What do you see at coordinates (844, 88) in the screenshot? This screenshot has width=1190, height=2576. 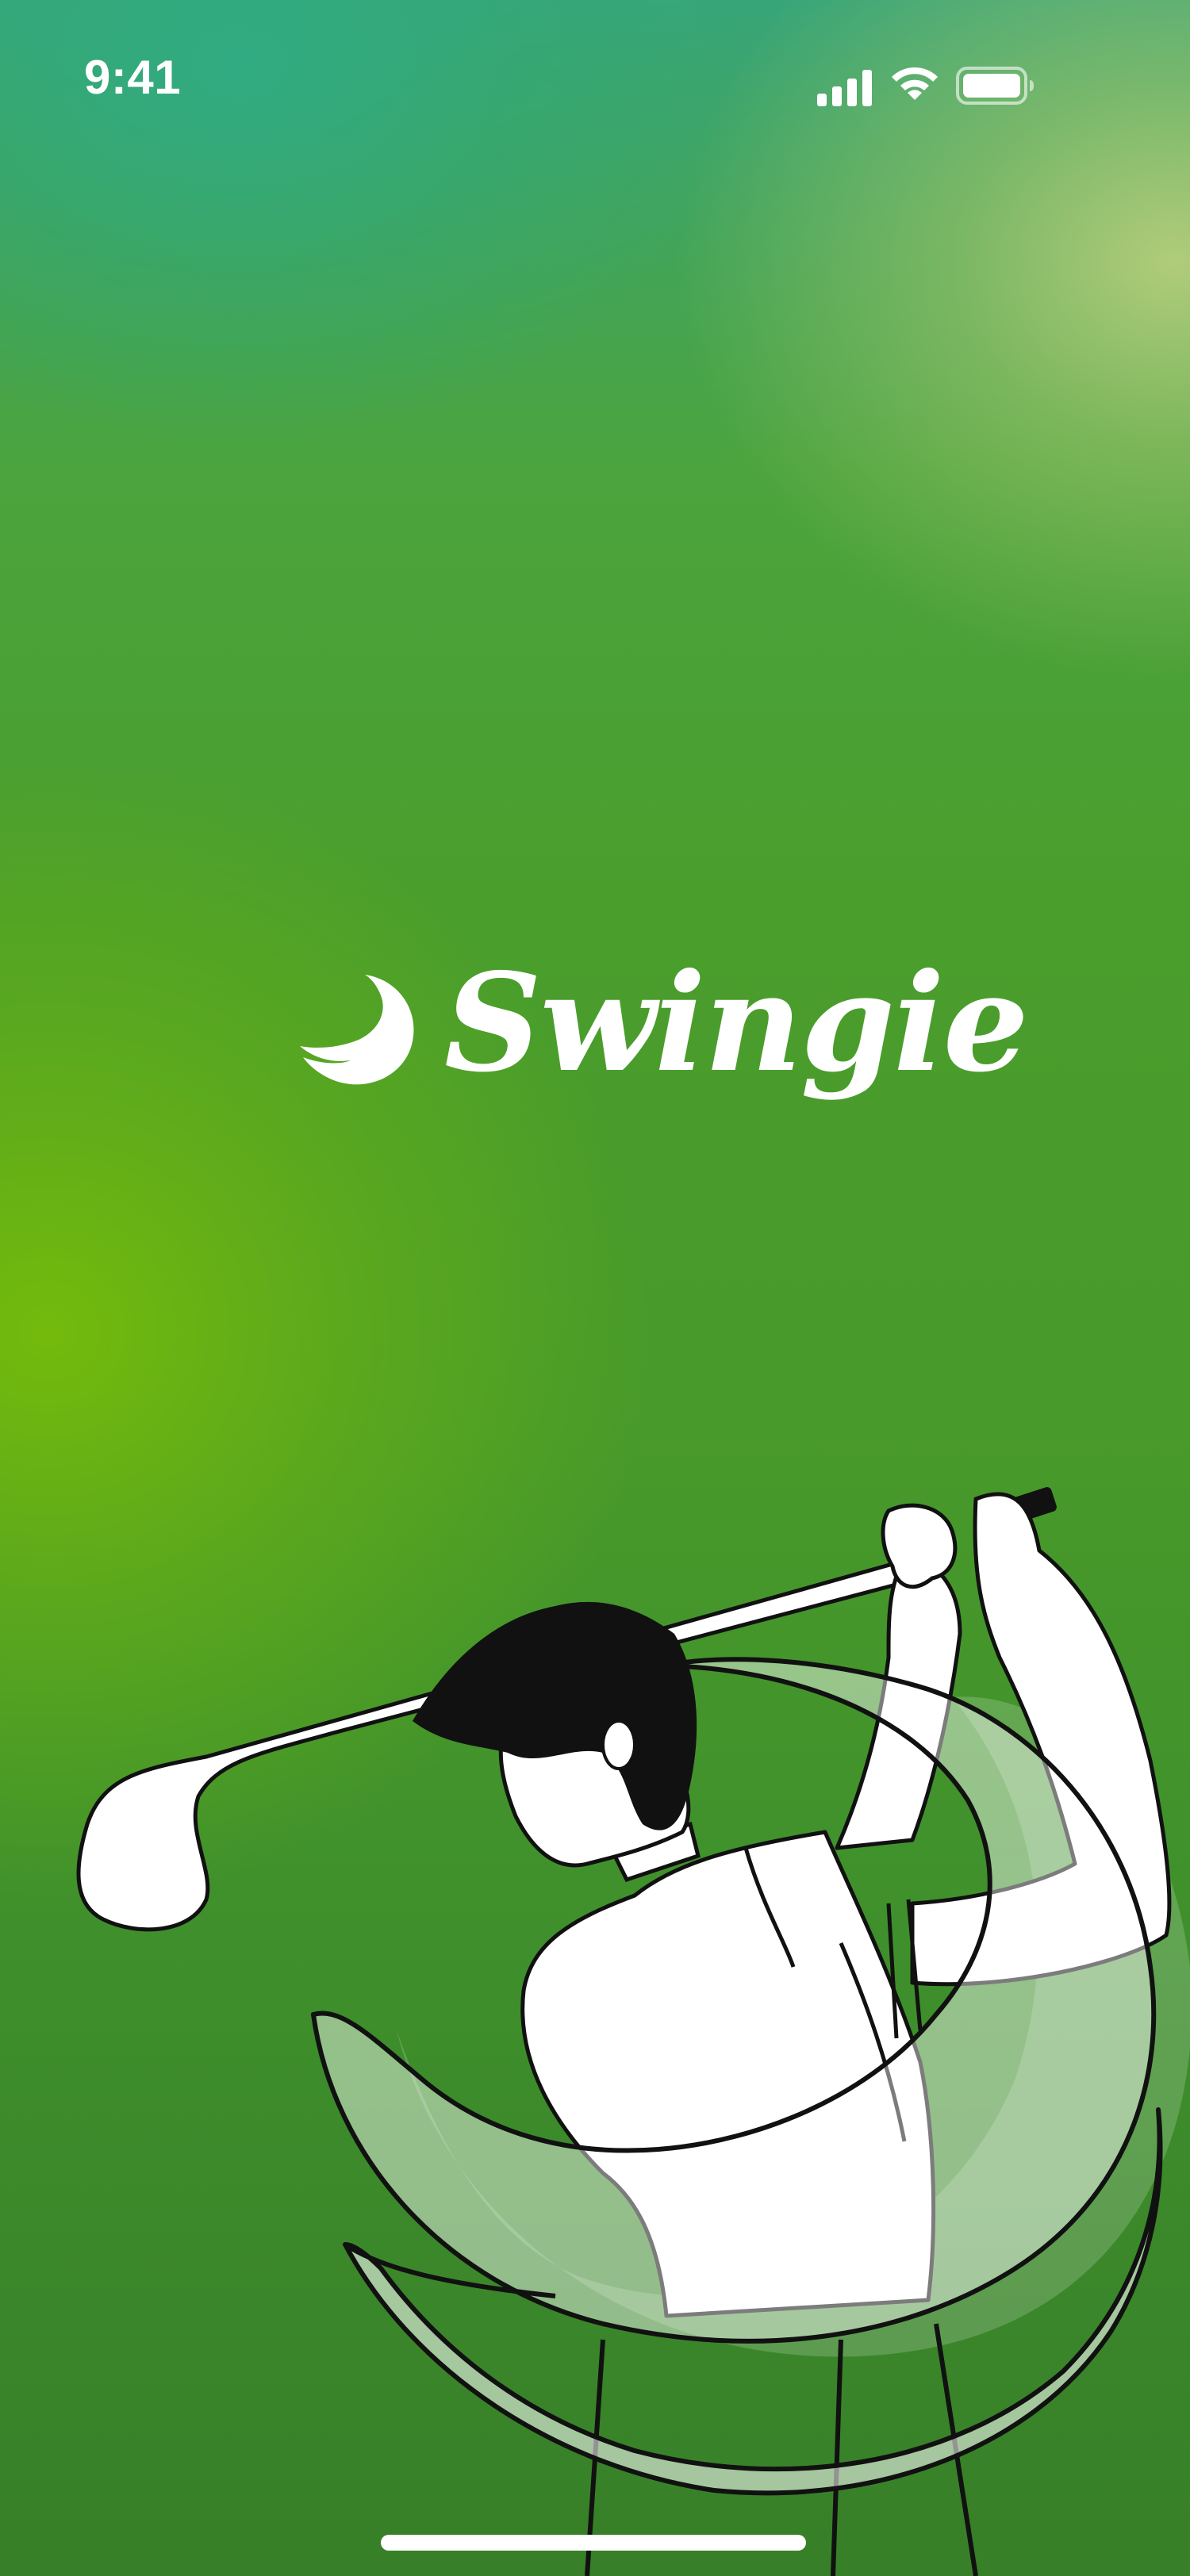 I see `cellular-signal-icon` at bounding box center [844, 88].